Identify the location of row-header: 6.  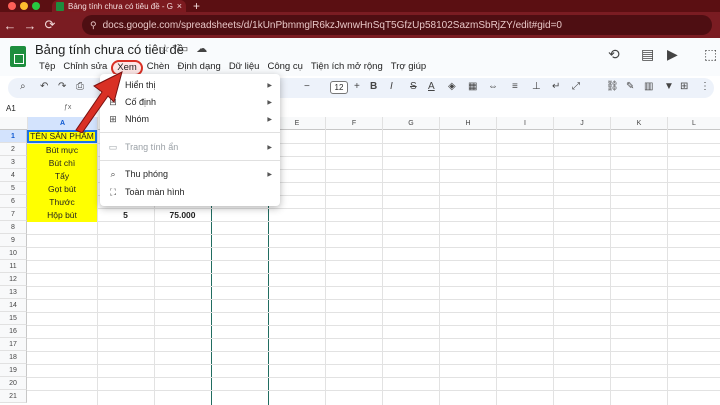
(13, 201).